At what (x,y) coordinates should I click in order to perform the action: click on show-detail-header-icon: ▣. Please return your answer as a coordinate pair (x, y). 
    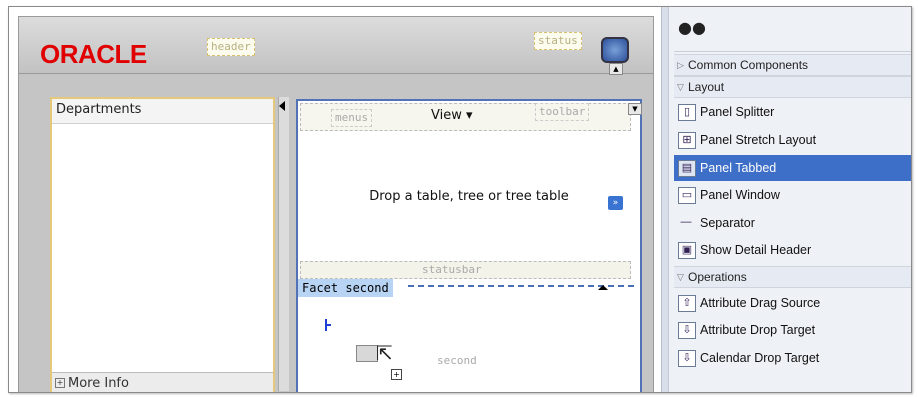
    Looking at the image, I should click on (687, 250).